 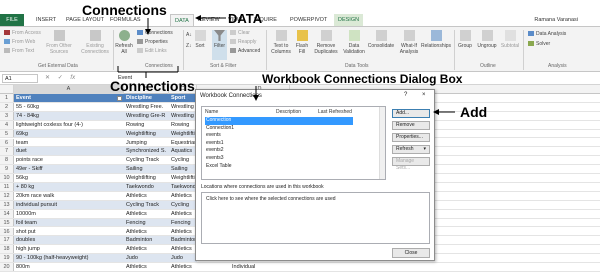 What do you see at coordinates (12, 20) in the screenshot?
I see `tab-file: FILE` at bounding box center [12, 20].